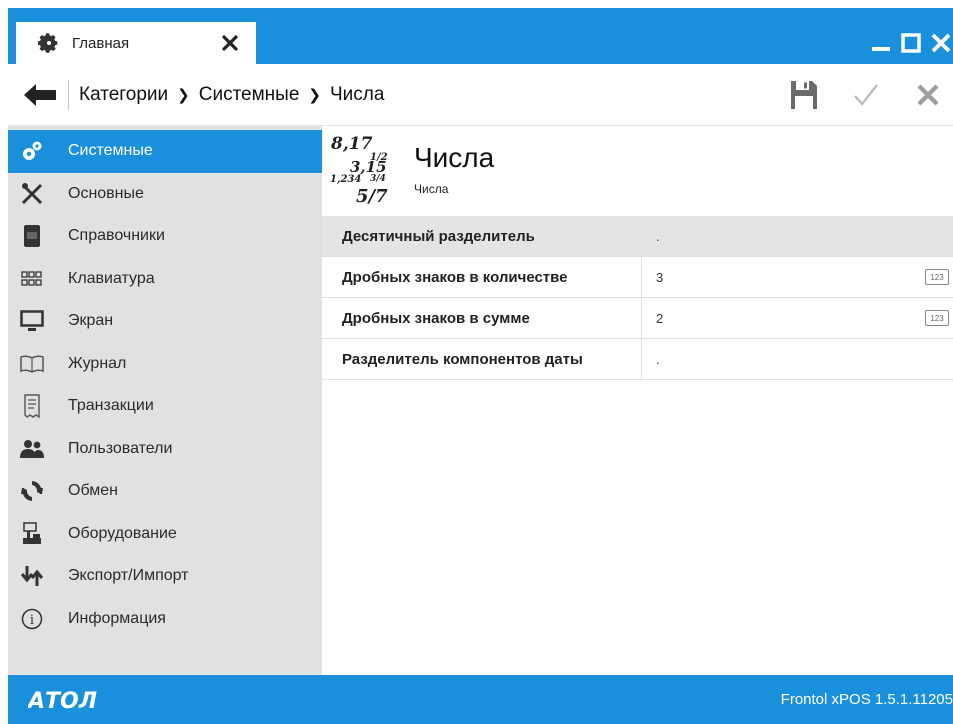 The height and width of the screenshot is (724, 953). I want to click on setting-row-sum-decimals: Дробных знаков в сумме 2 123, so click(637, 318).